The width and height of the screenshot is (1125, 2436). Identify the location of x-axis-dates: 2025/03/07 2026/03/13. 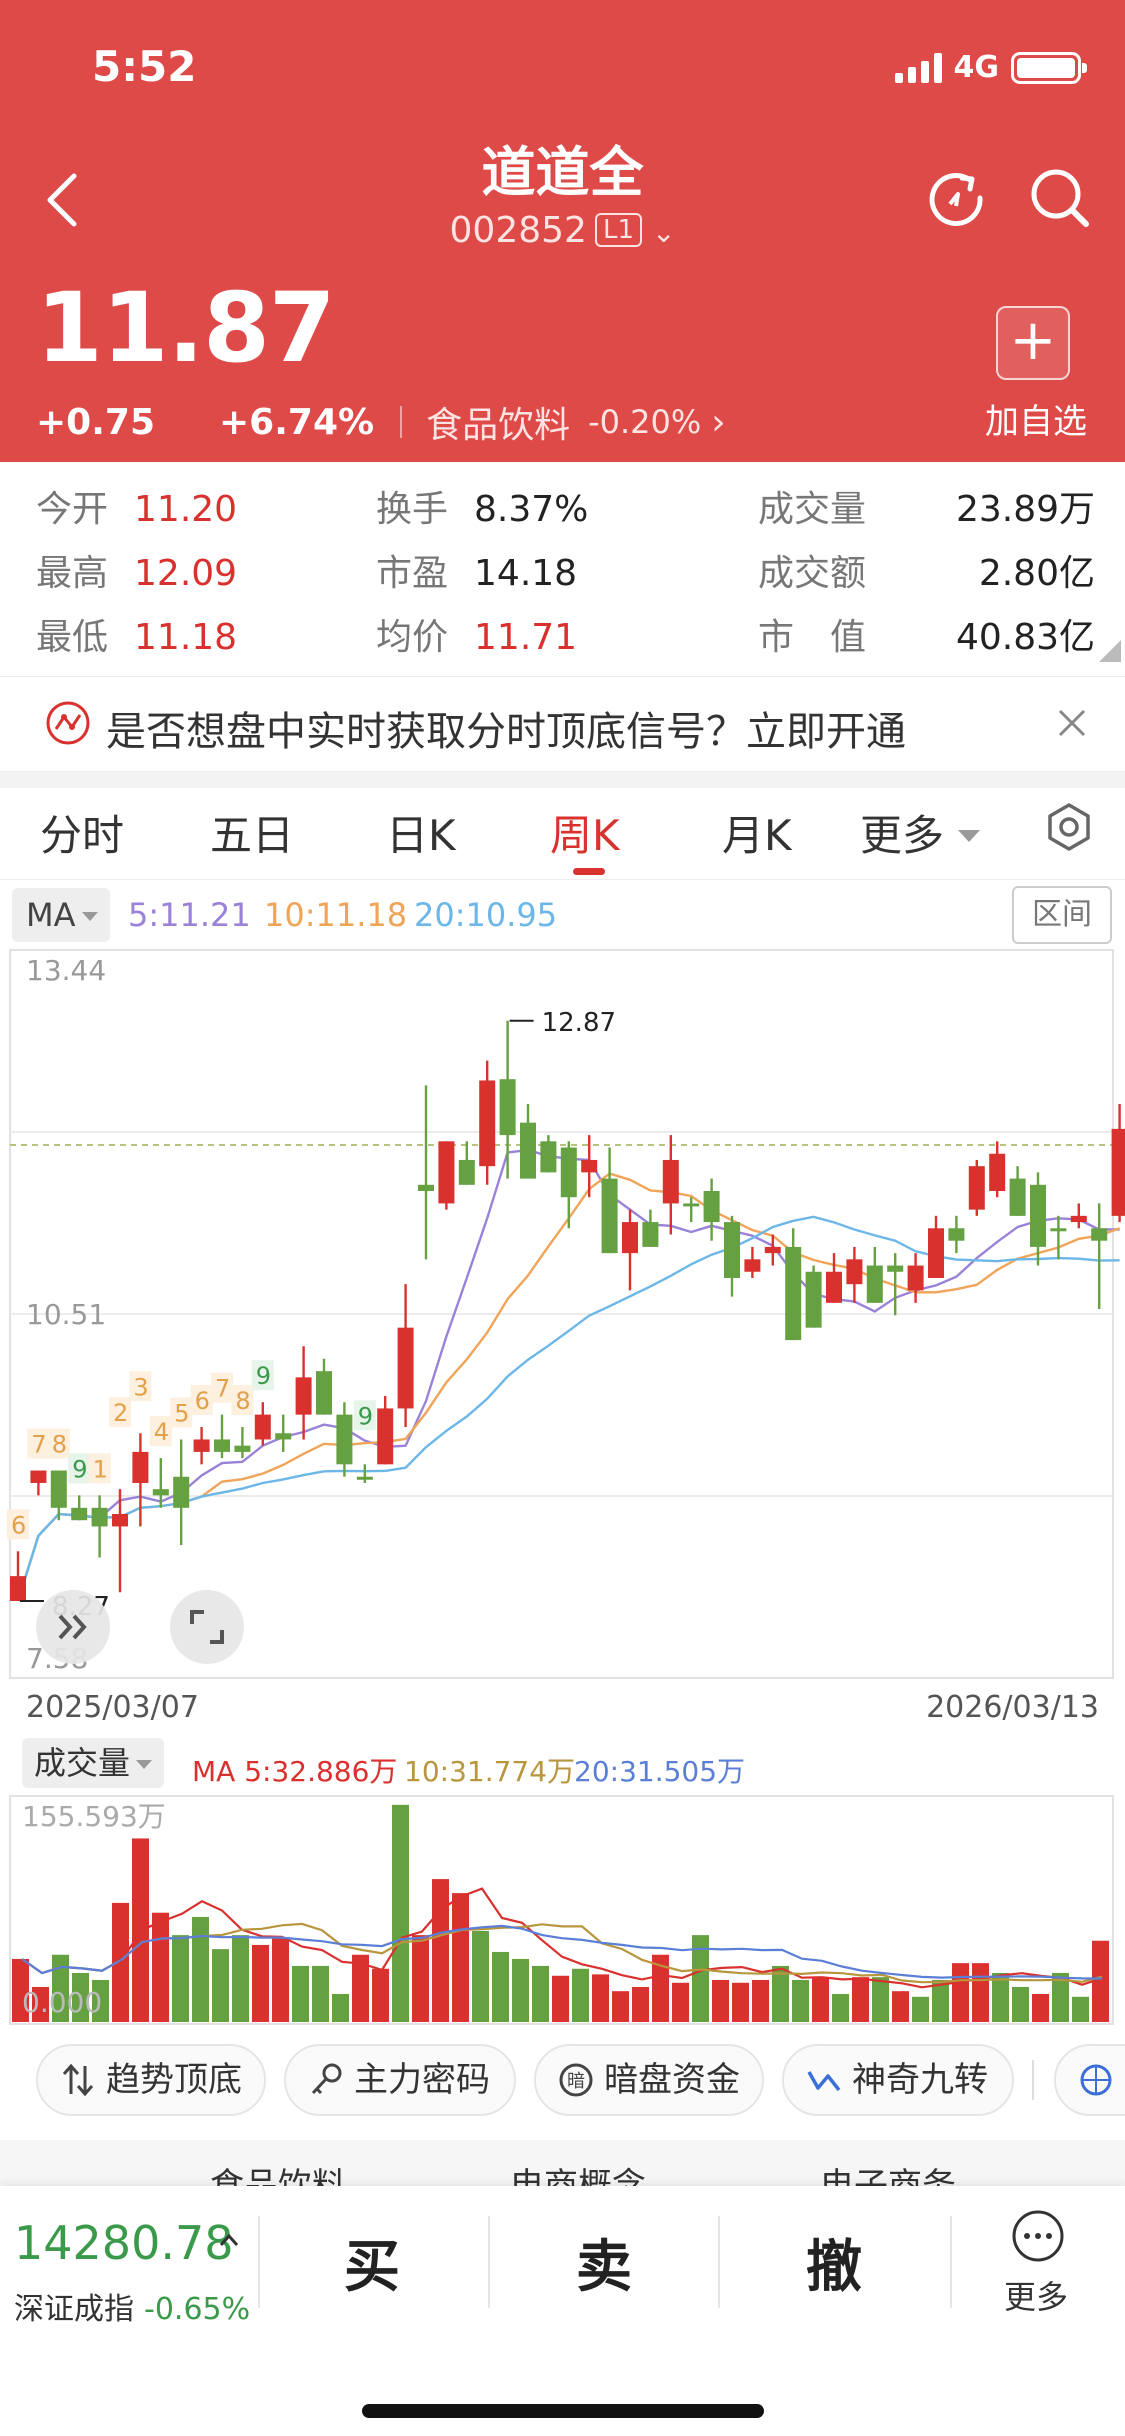
(562, 1710).